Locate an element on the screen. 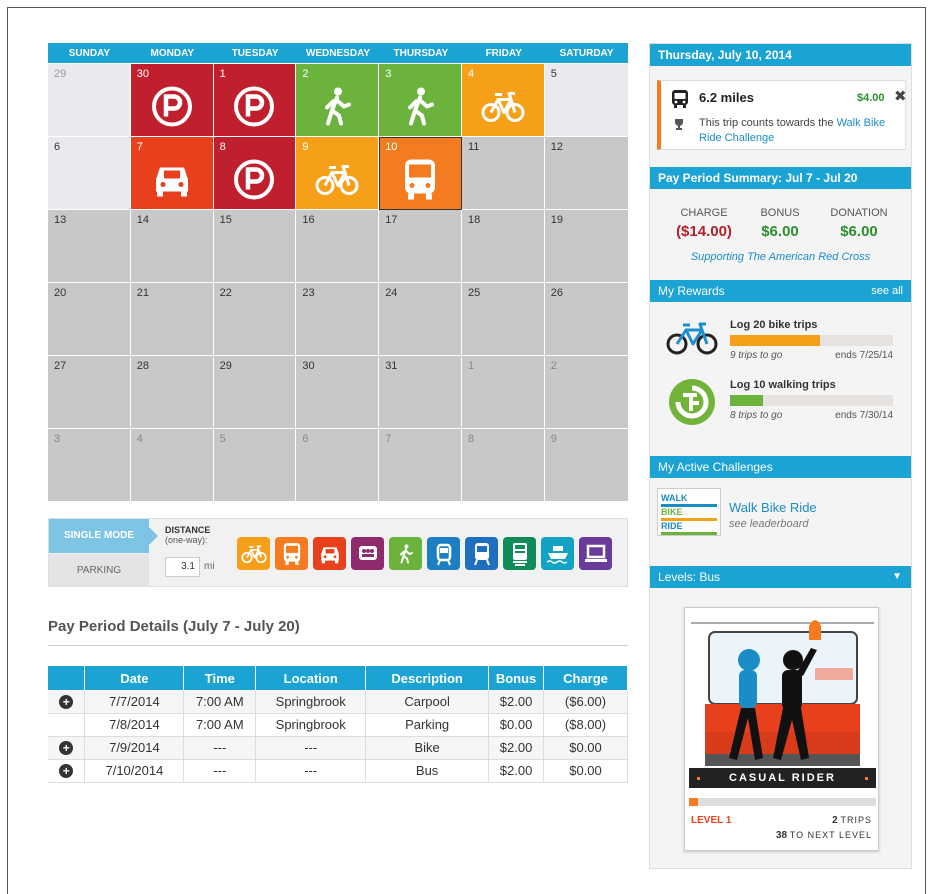 The image size is (936, 894). cell-time: 7:00 AM is located at coordinates (220, 725).